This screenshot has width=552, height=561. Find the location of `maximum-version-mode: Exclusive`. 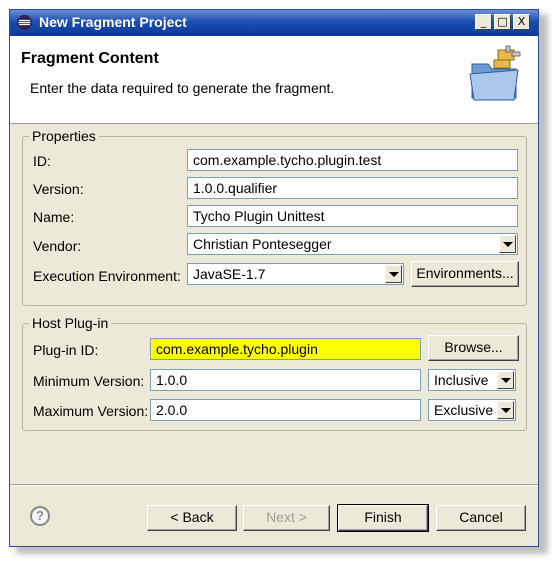

maximum-version-mode: Exclusive is located at coordinates (464, 410).